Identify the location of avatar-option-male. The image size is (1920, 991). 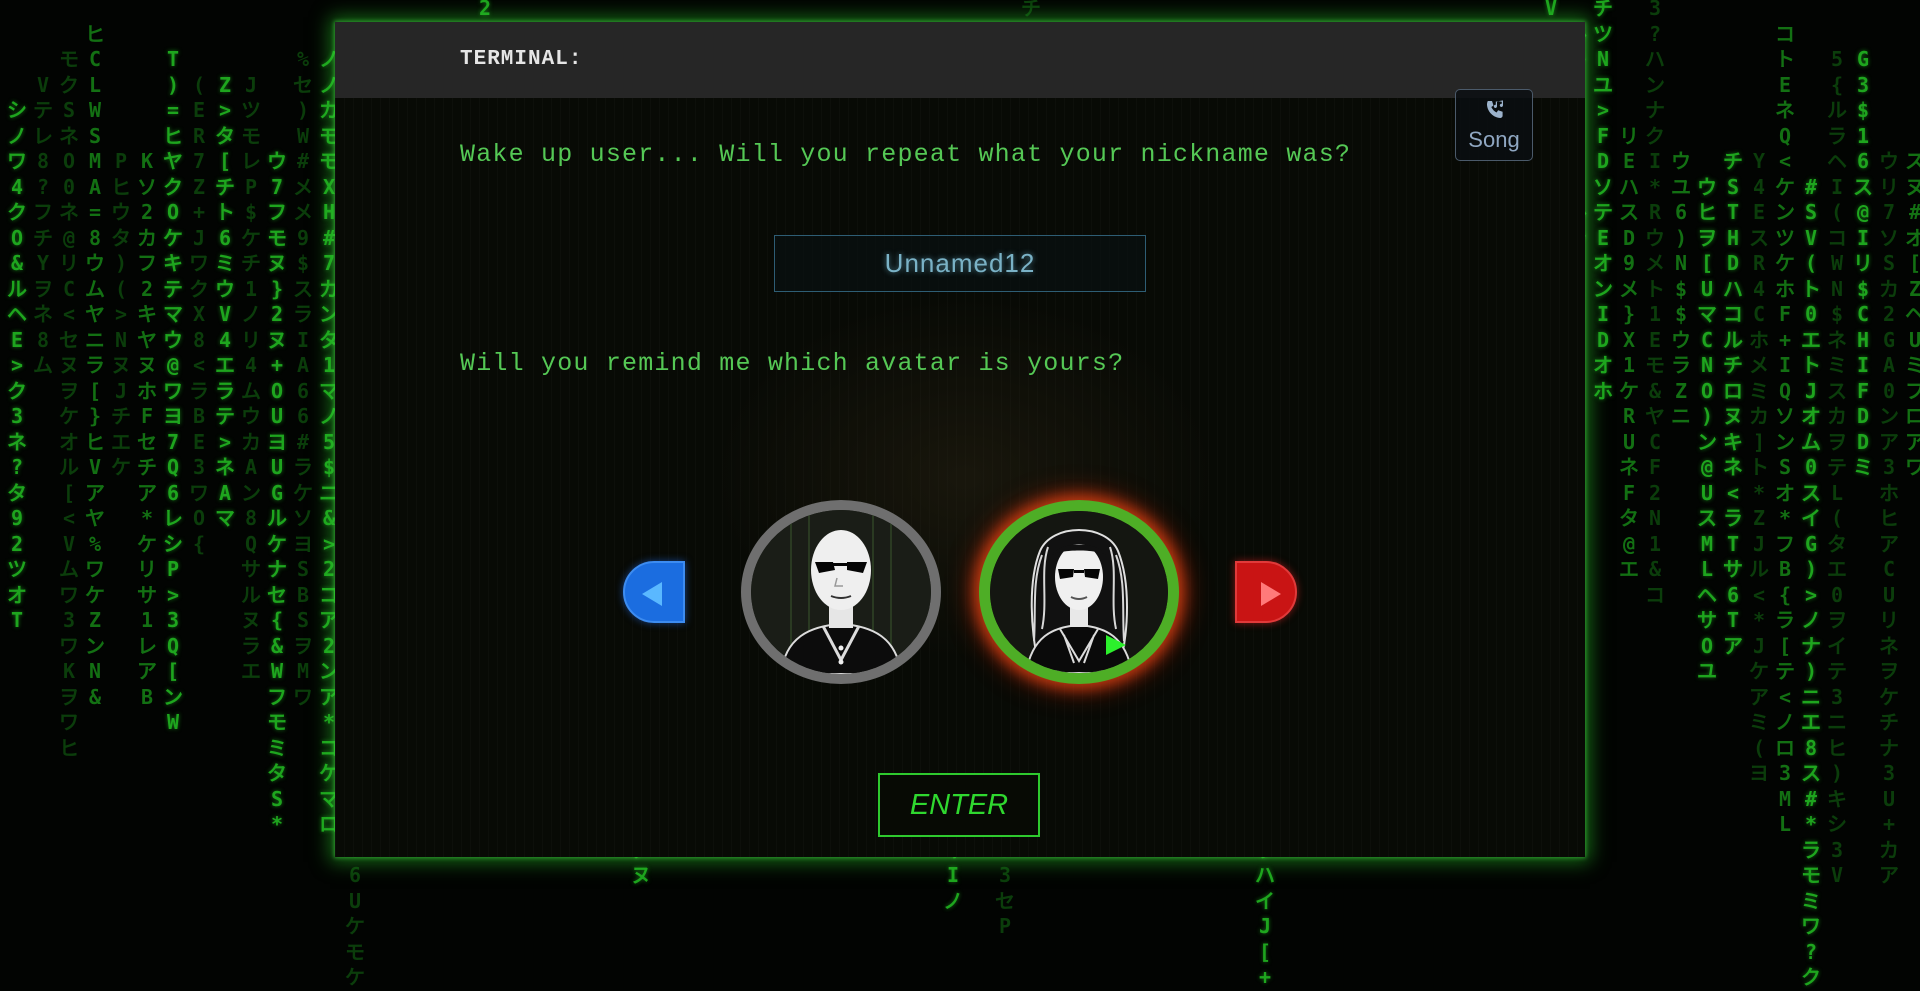
(841, 592).